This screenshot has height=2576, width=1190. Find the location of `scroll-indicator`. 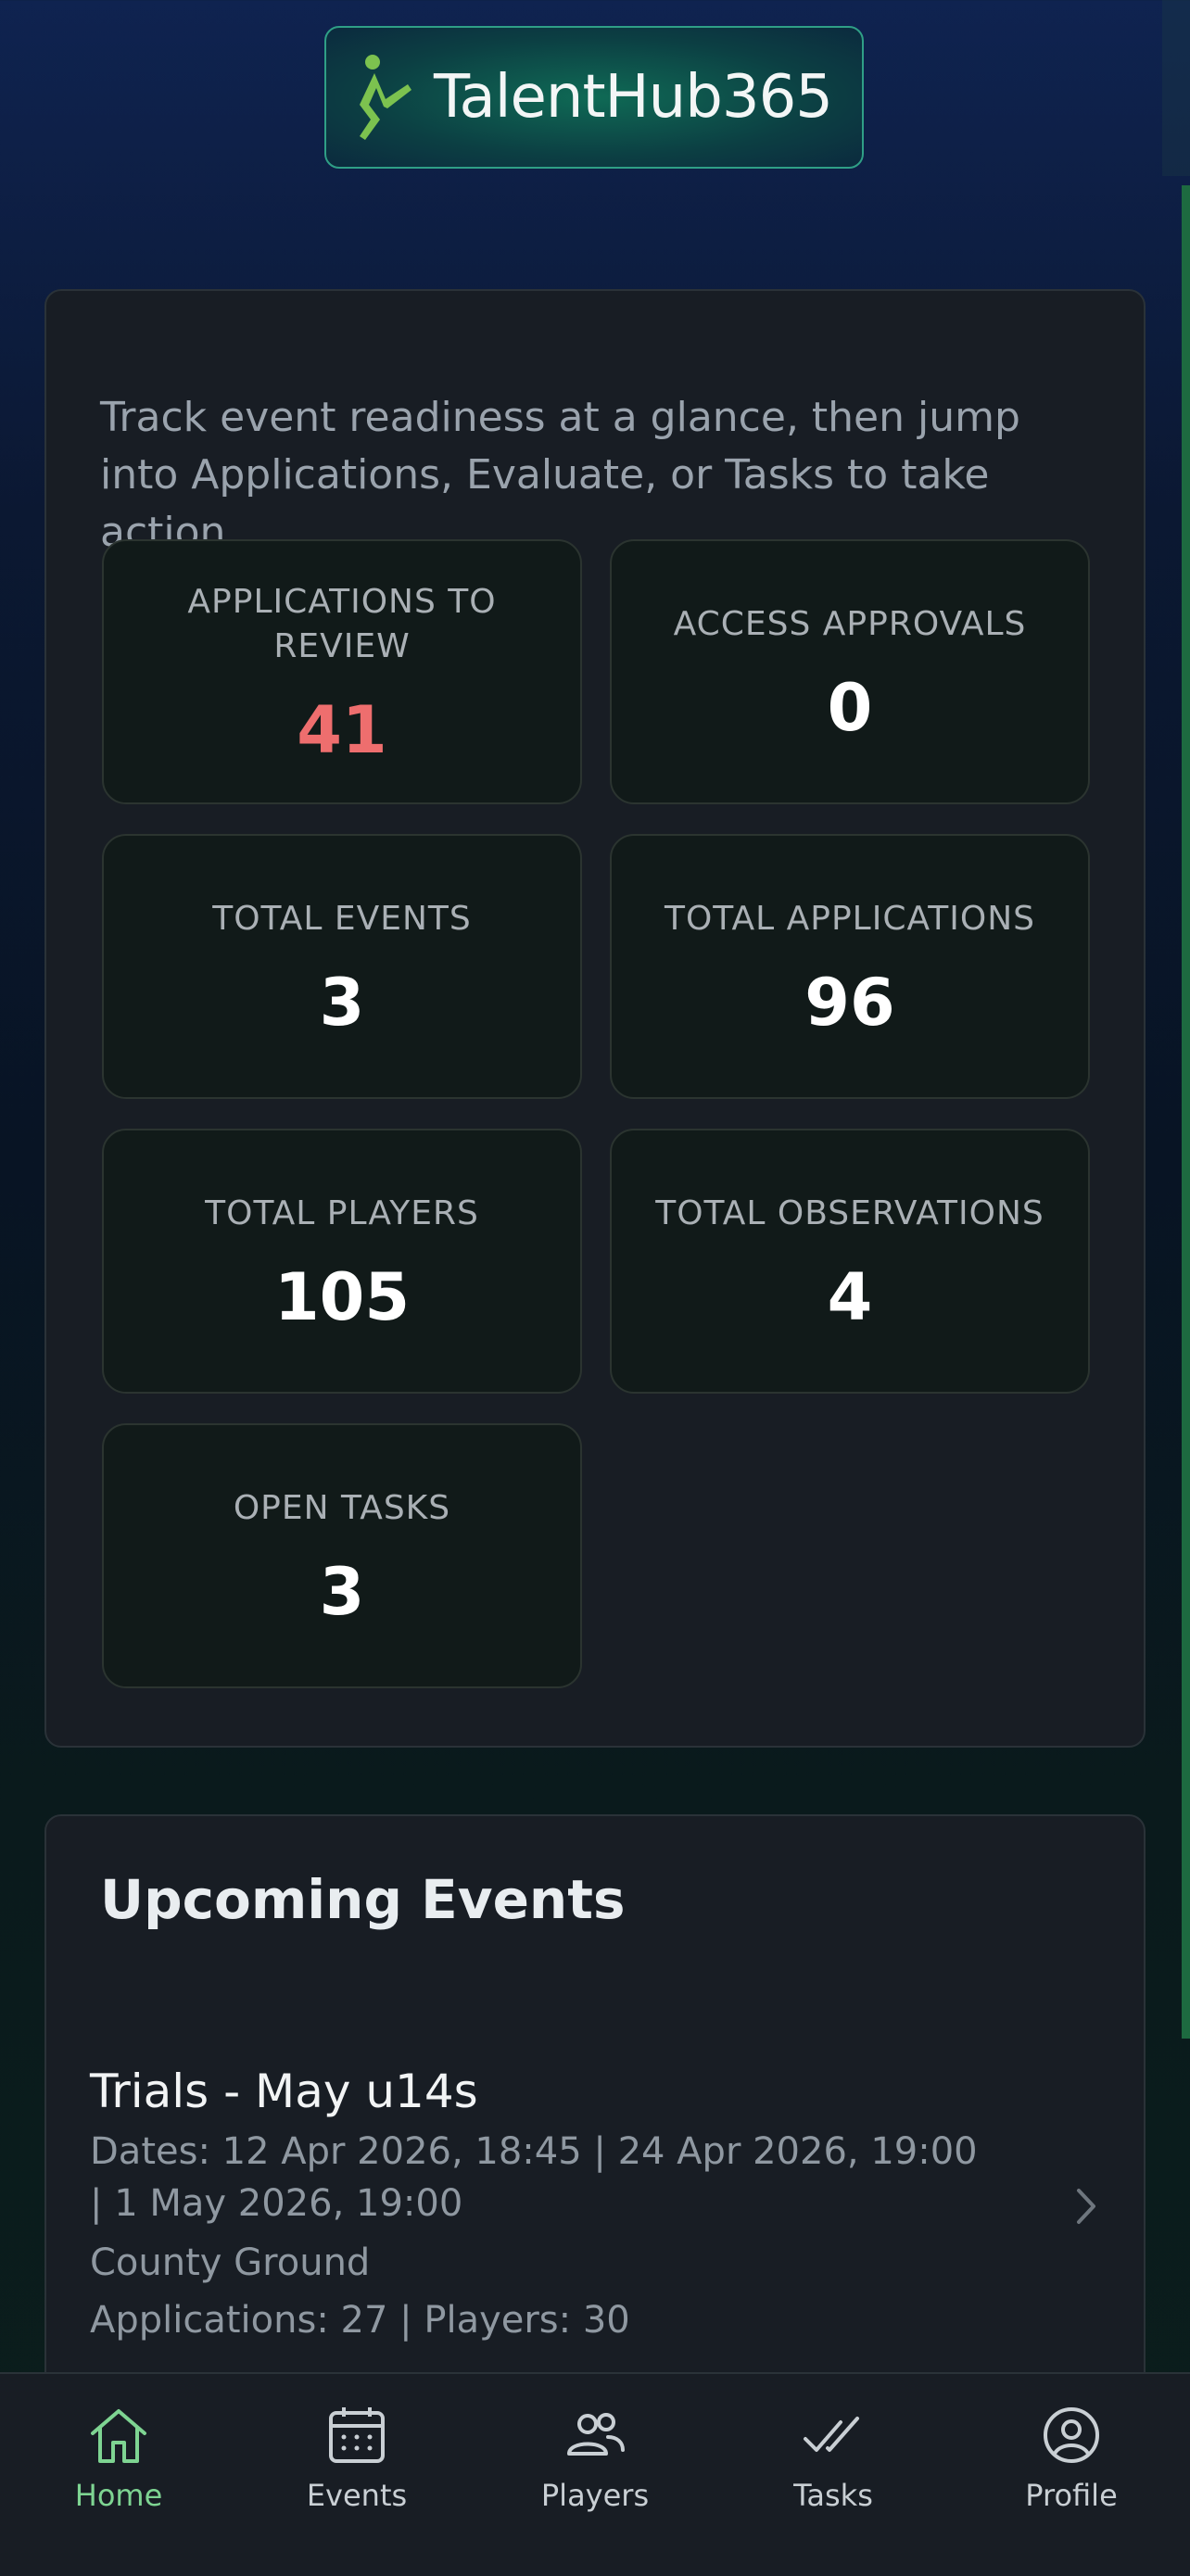

scroll-indicator is located at coordinates (1186, 1112).